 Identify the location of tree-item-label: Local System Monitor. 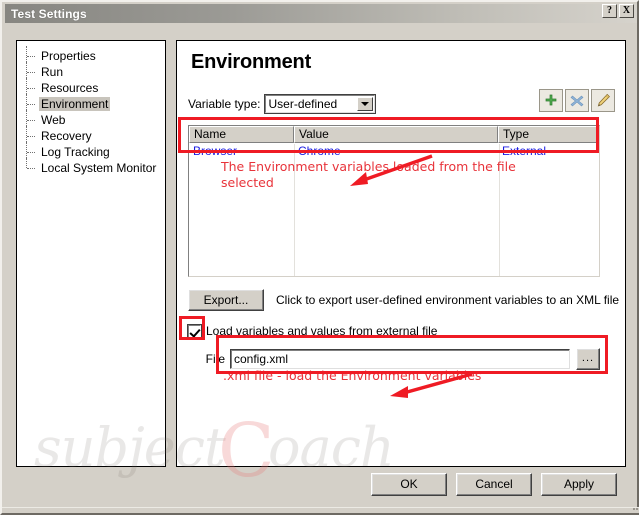
(99, 168).